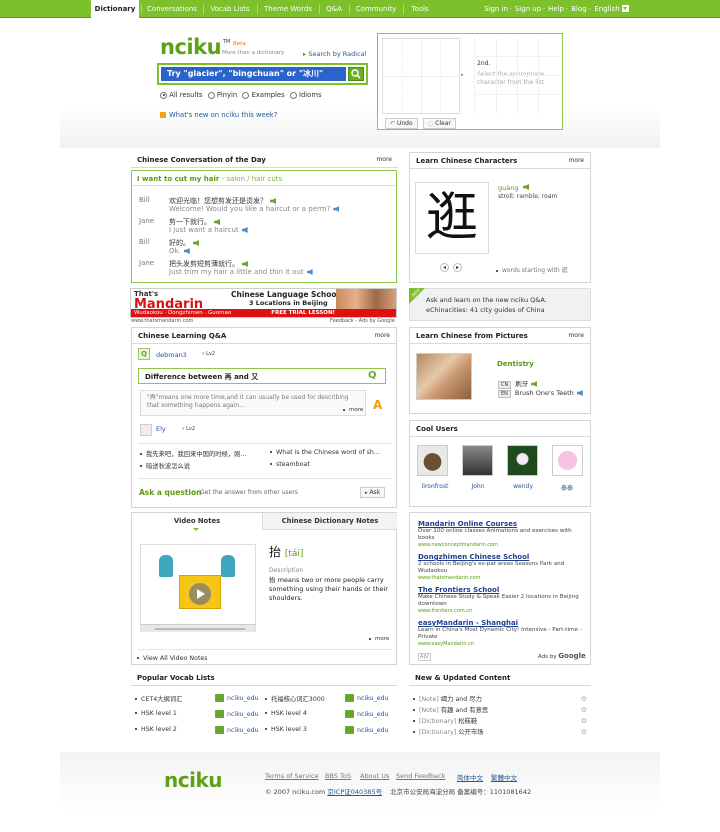 The width and height of the screenshot is (720, 832). Describe the element at coordinates (356, 74) in the screenshot. I see `search-button` at that location.